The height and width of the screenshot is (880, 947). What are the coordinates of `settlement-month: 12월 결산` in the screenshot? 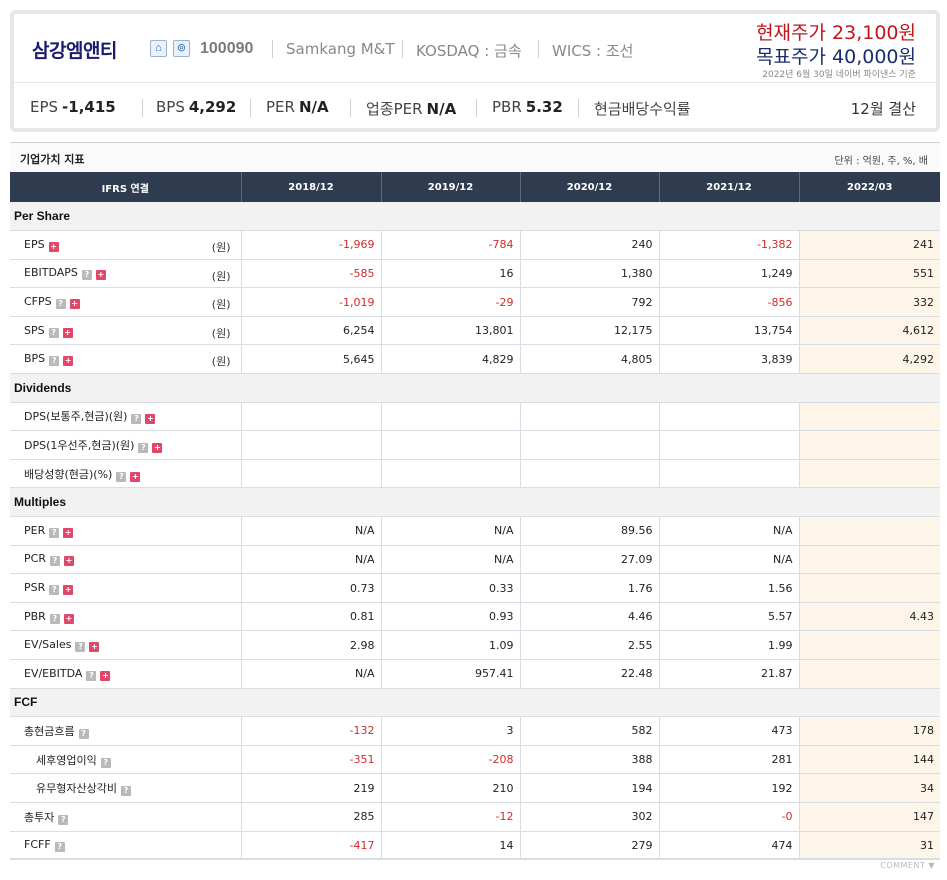 It's located at (883, 109).